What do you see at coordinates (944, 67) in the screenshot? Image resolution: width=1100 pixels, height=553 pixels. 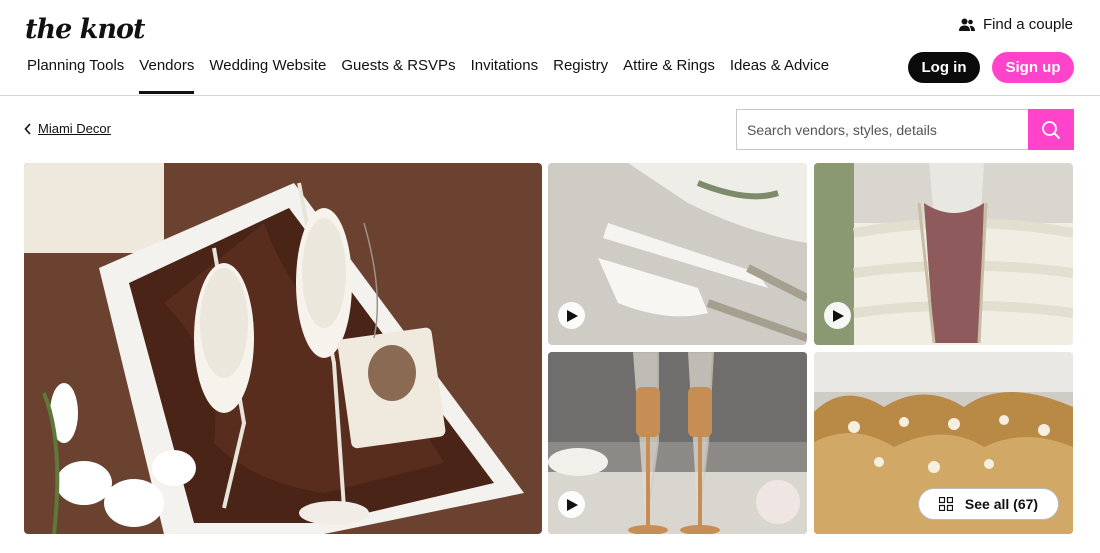 I see `login-button: Log in` at bounding box center [944, 67].